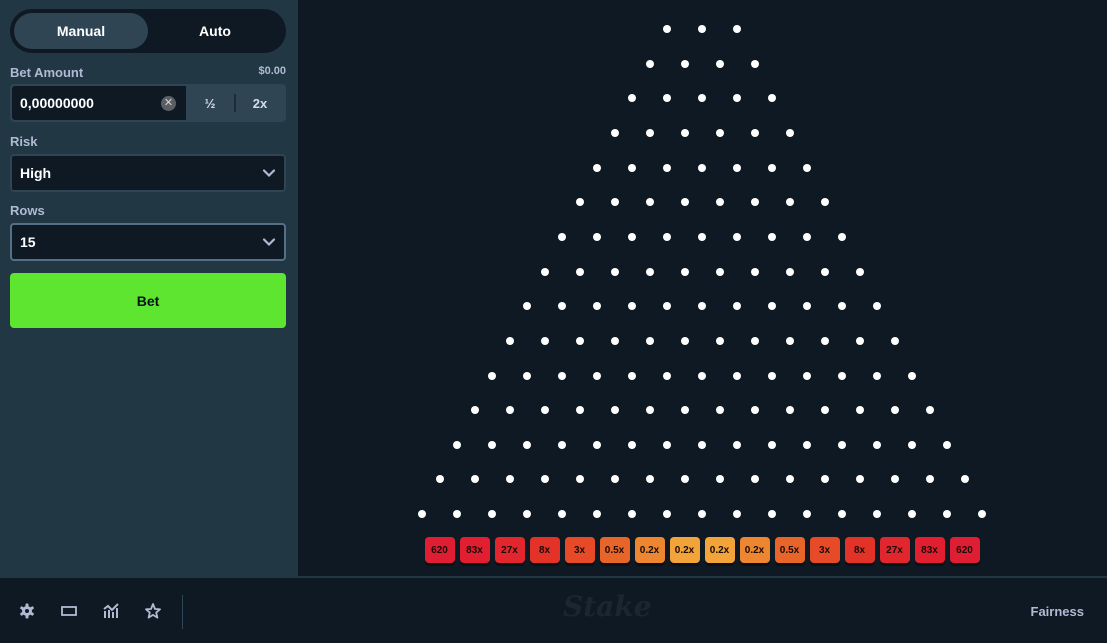 The width and height of the screenshot is (1107, 643). What do you see at coordinates (215, 31) in the screenshot?
I see `tab-auto: Auto` at bounding box center [215, 31].